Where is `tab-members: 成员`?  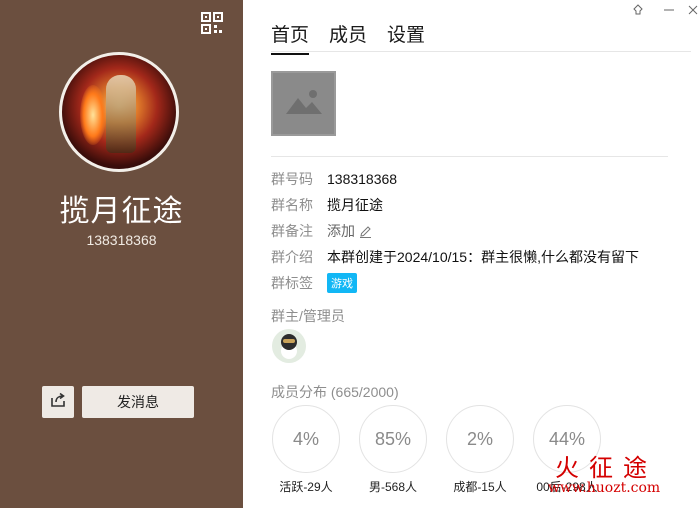 tab-members: 成员 is located at coordinates (348, 37).